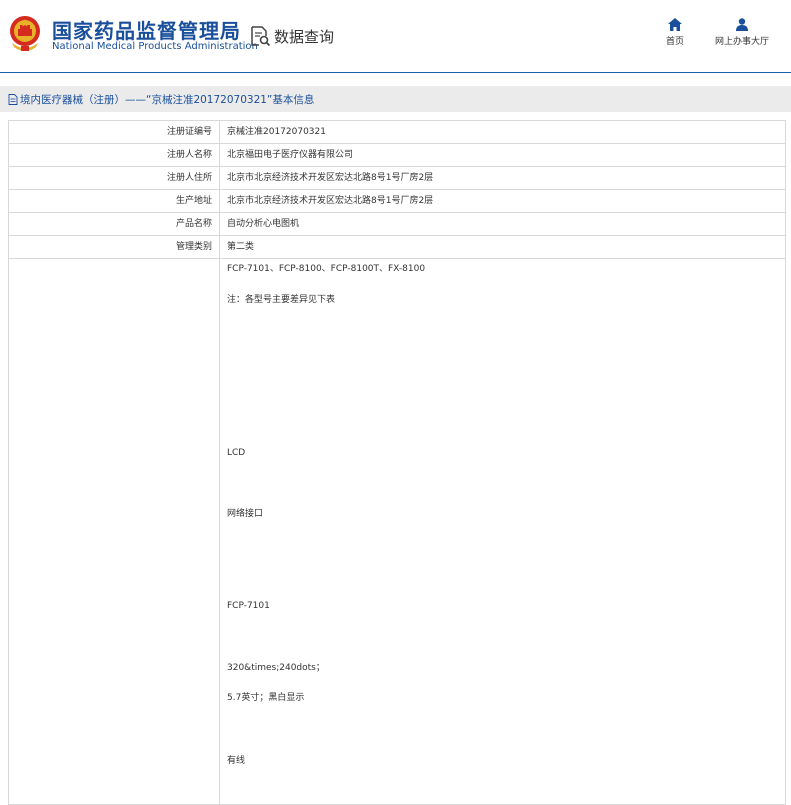 The height and width of the screenshot is (805, 791). What do you see at coordinates (281, 300) in the screenshot?
I see `spec-line: 注：各型号主要差异见下表` at bounding box center [281, 300].